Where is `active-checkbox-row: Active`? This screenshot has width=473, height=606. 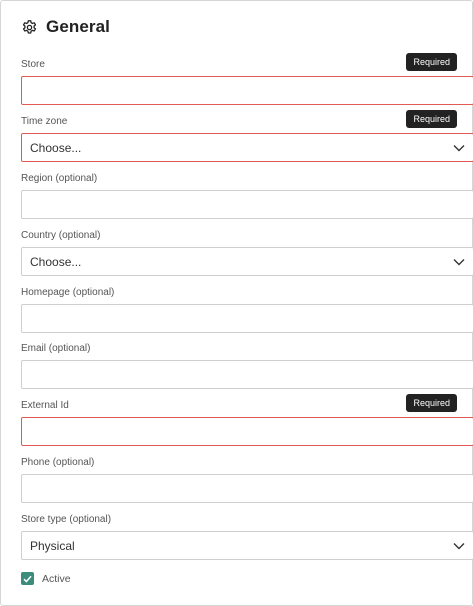 active-checkbox-row: Active is located at coordinates (46, 578).